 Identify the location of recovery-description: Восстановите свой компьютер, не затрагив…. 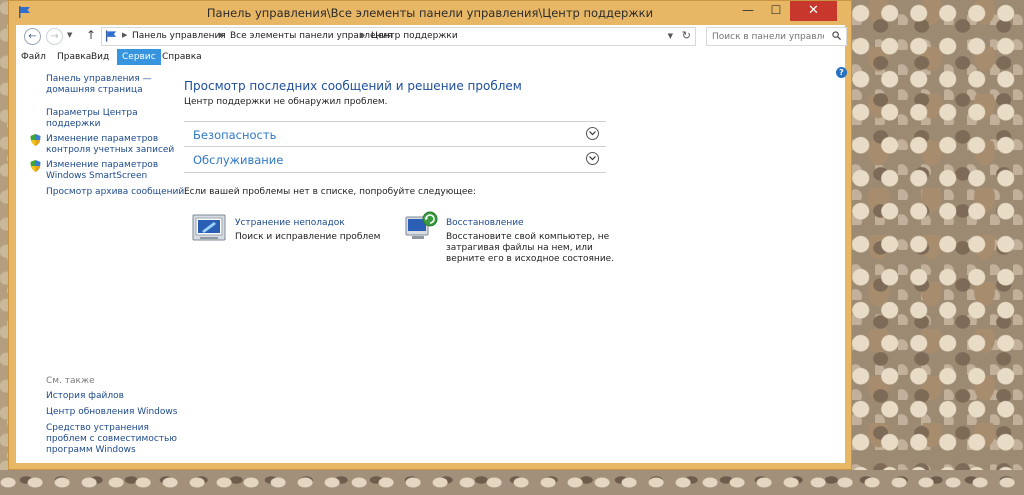
(530, 248).